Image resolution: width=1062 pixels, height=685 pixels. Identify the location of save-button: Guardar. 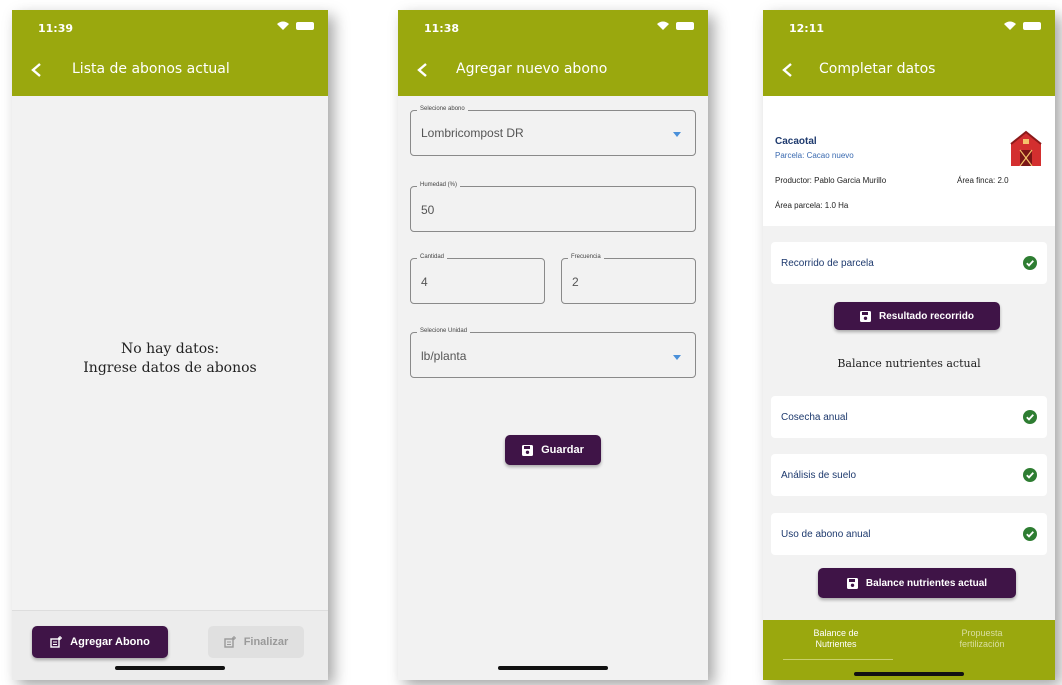
(553, 450).